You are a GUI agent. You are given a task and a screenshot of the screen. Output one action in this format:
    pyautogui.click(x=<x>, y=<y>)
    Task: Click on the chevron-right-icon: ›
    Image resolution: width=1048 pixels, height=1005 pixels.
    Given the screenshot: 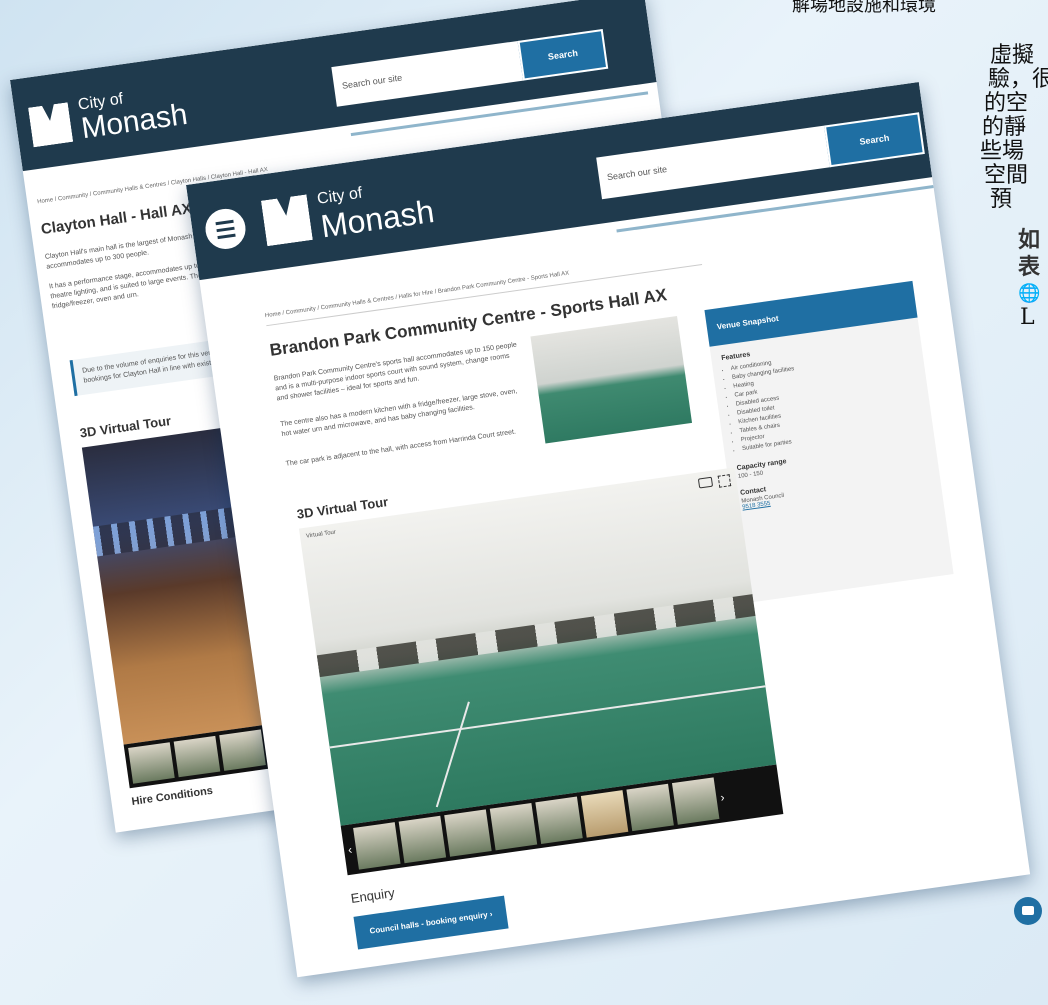 What is the action you would take?
    pyautogui.click(x=723, y=797)
    